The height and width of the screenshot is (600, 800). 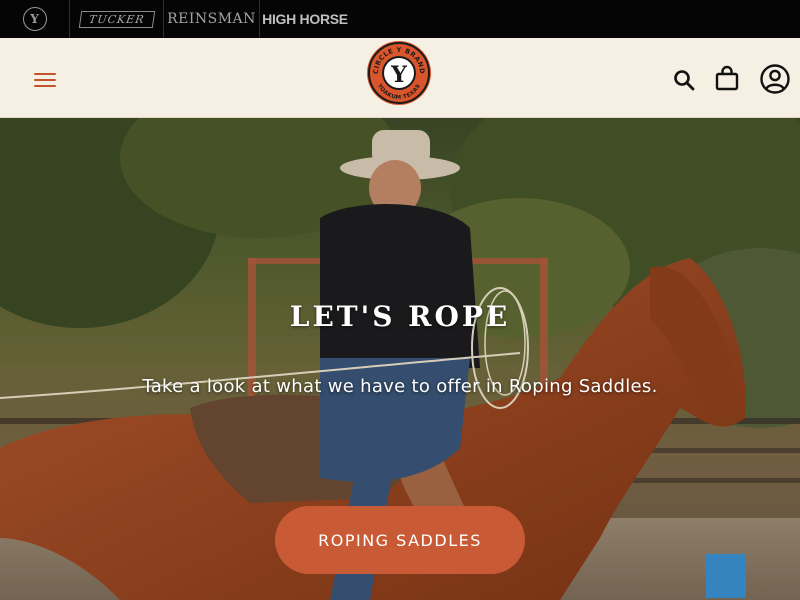 I want to click on site-header: Y CIRCLE Y BRAND YOAKUM TEXAS, so click(x=400, y=78).